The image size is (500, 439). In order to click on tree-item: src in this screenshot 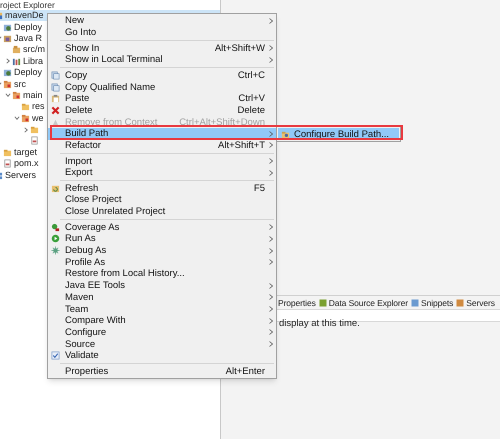, I will do `click(20, 84)`.